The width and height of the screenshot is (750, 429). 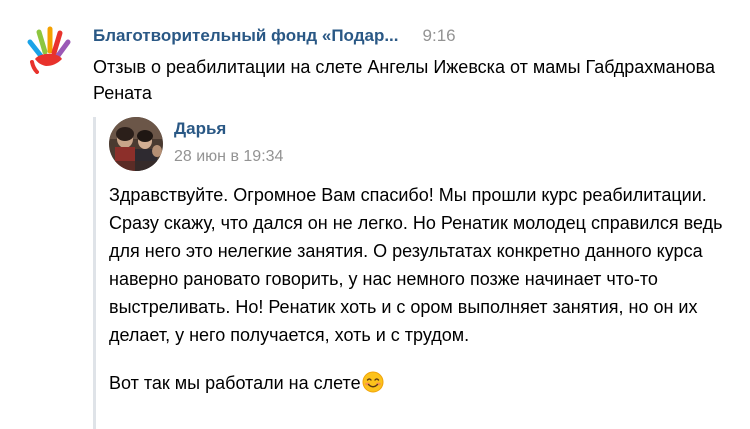 I want to click on user-avatar, so click(x=136, y=144).